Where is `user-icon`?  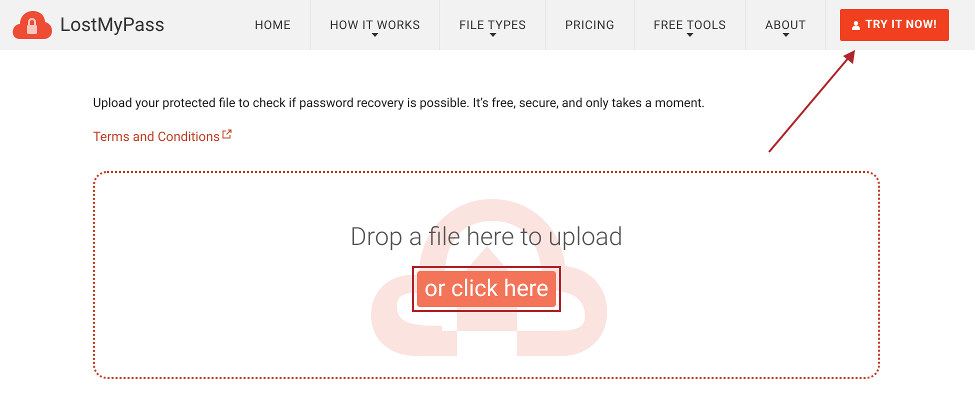 user-icon is located at coordinates (856, 25).